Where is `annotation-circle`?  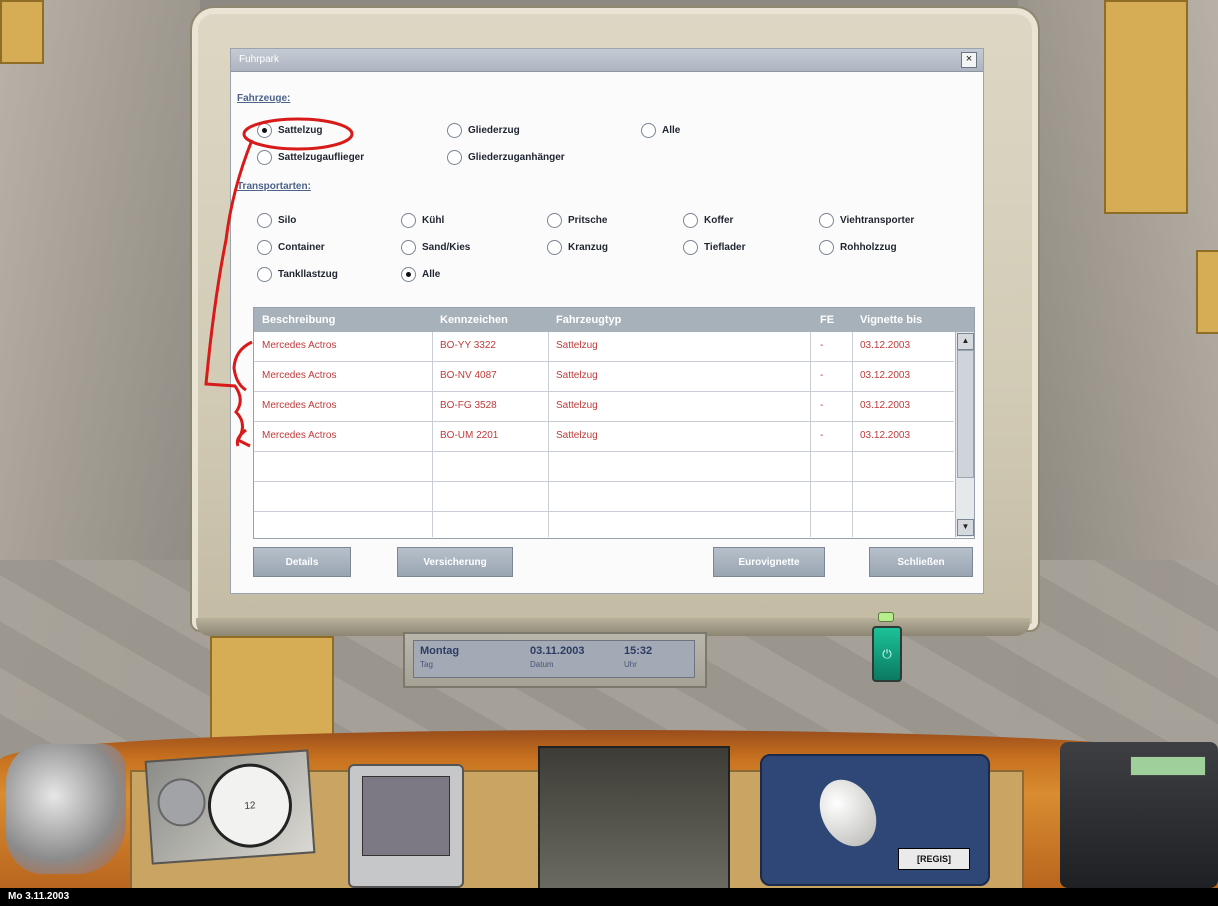 annotation-circle is located at coordinates (298, 134).